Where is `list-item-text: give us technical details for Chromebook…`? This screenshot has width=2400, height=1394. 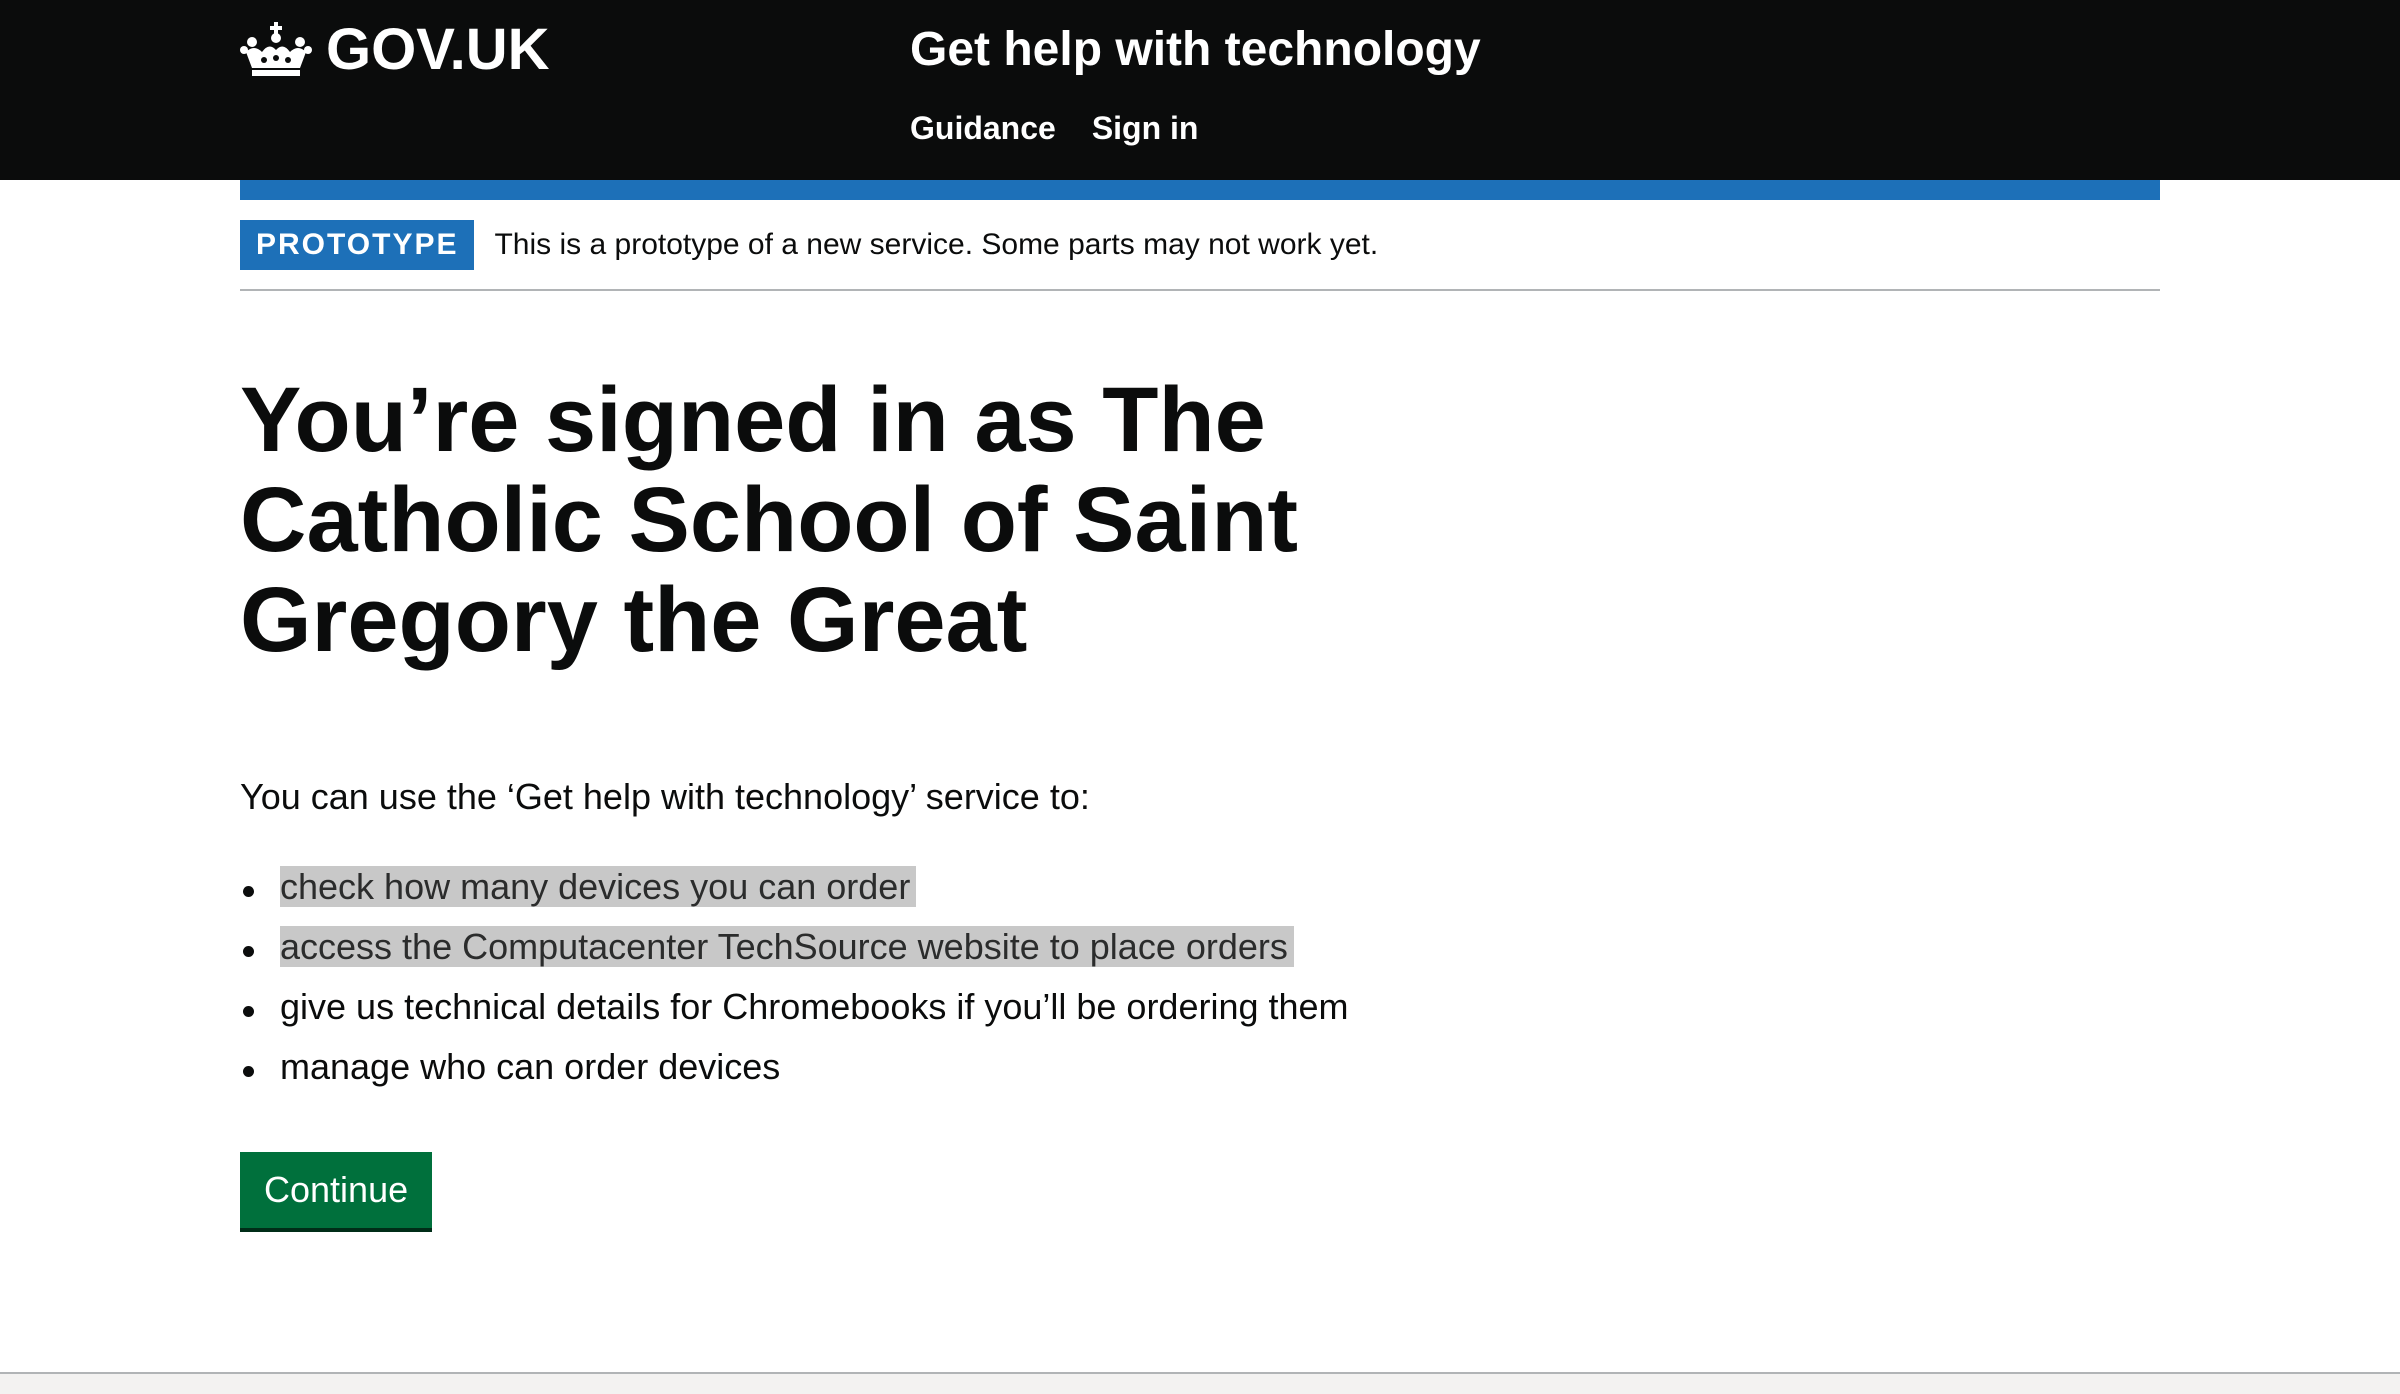
list-item-text: give us technical details for Chromebook… is located at coordinates (814, 1006).